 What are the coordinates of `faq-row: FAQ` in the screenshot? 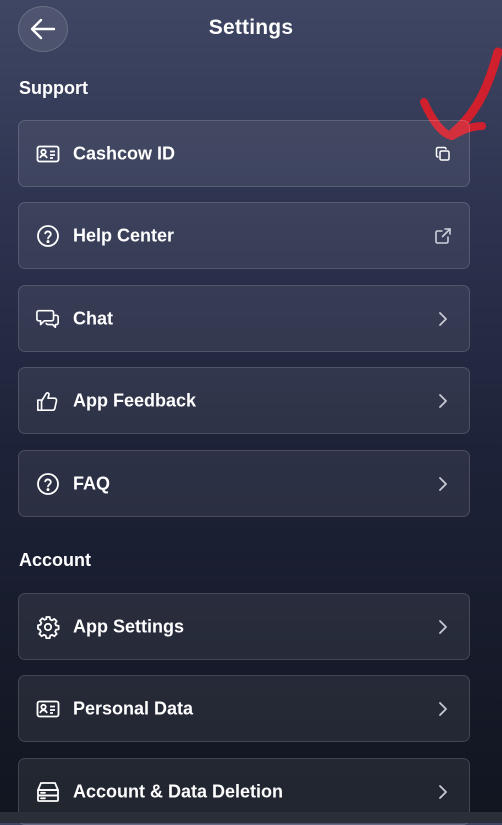 It's located at (244, 483).